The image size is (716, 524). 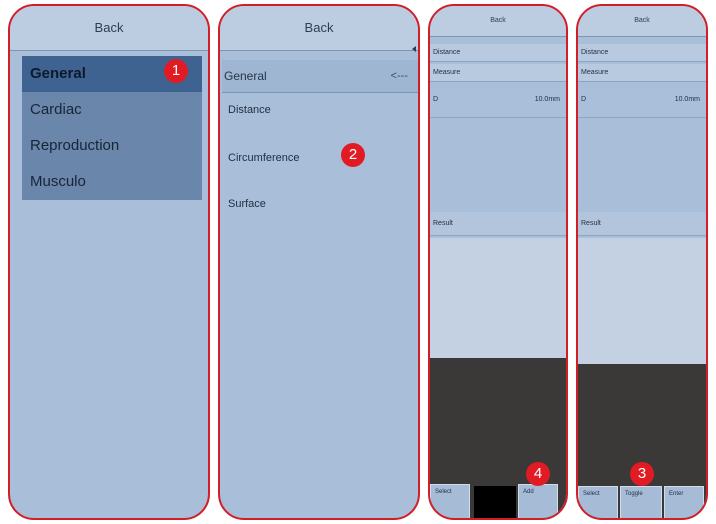 I want to click on menu-item-reproduction: Reproduction, so click(x=112, y=146).